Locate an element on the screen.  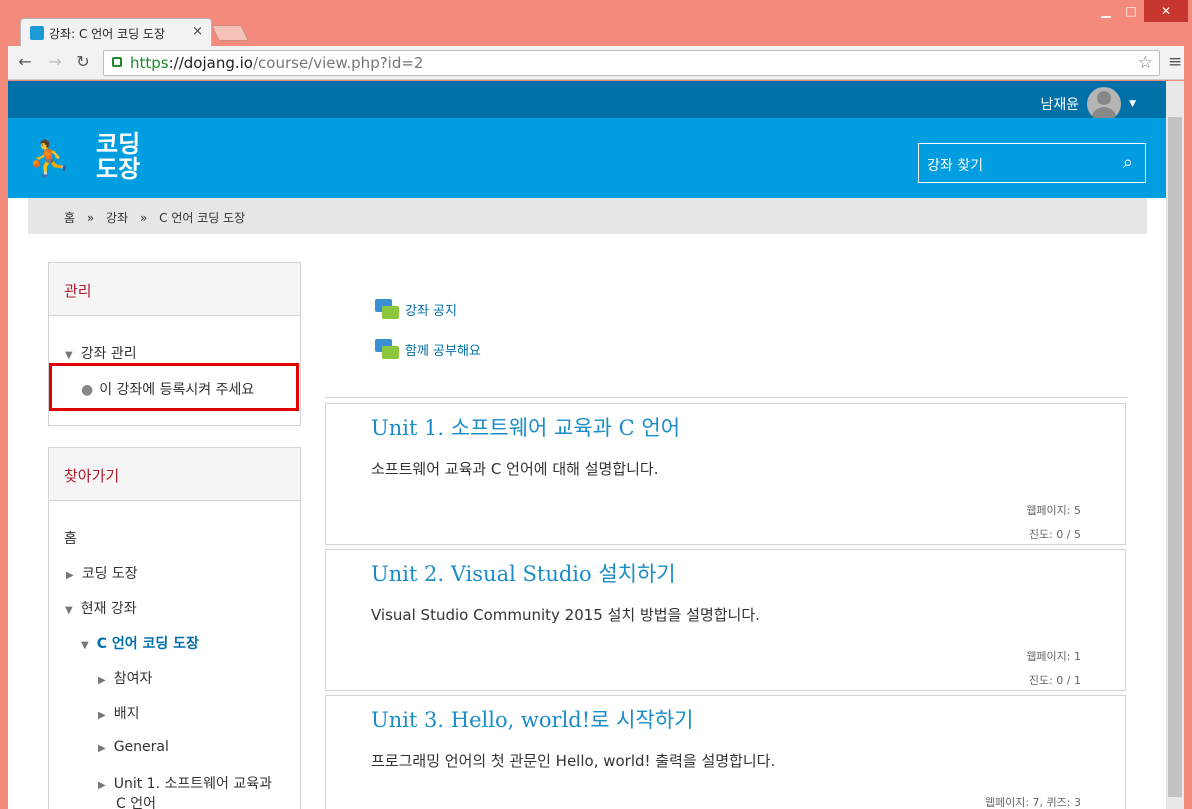
nav-current-course: ▼ 현재 강좌 is located at coordinates (101, 608).